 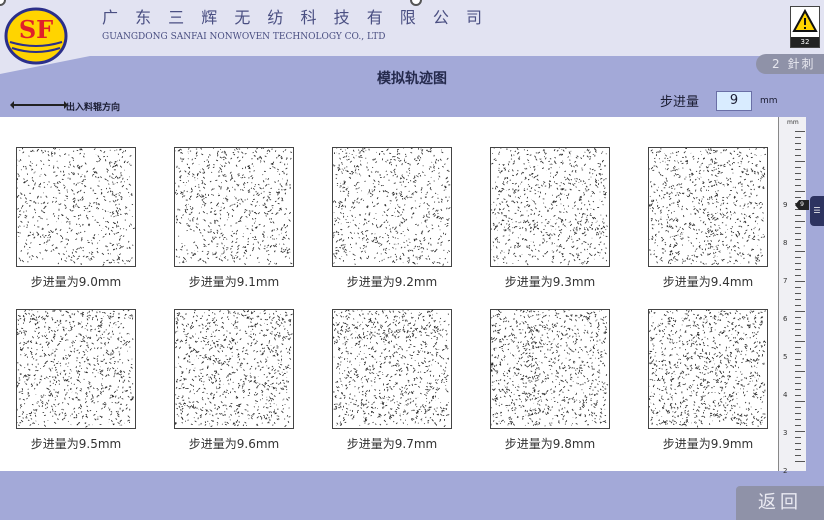 What do you see at coordinates (734, 101) in the screenshot?
I see `step-input: 9` at bounding box center [734, 101].